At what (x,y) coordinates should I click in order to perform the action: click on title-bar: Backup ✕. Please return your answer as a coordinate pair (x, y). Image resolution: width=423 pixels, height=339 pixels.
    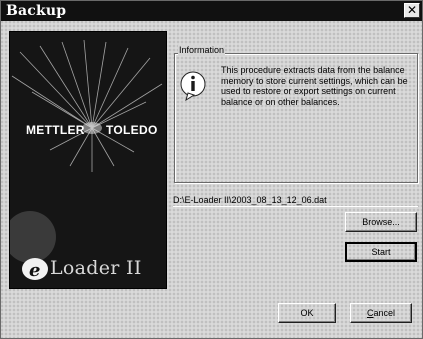
    Looking at the image, I should click on (211, 11).